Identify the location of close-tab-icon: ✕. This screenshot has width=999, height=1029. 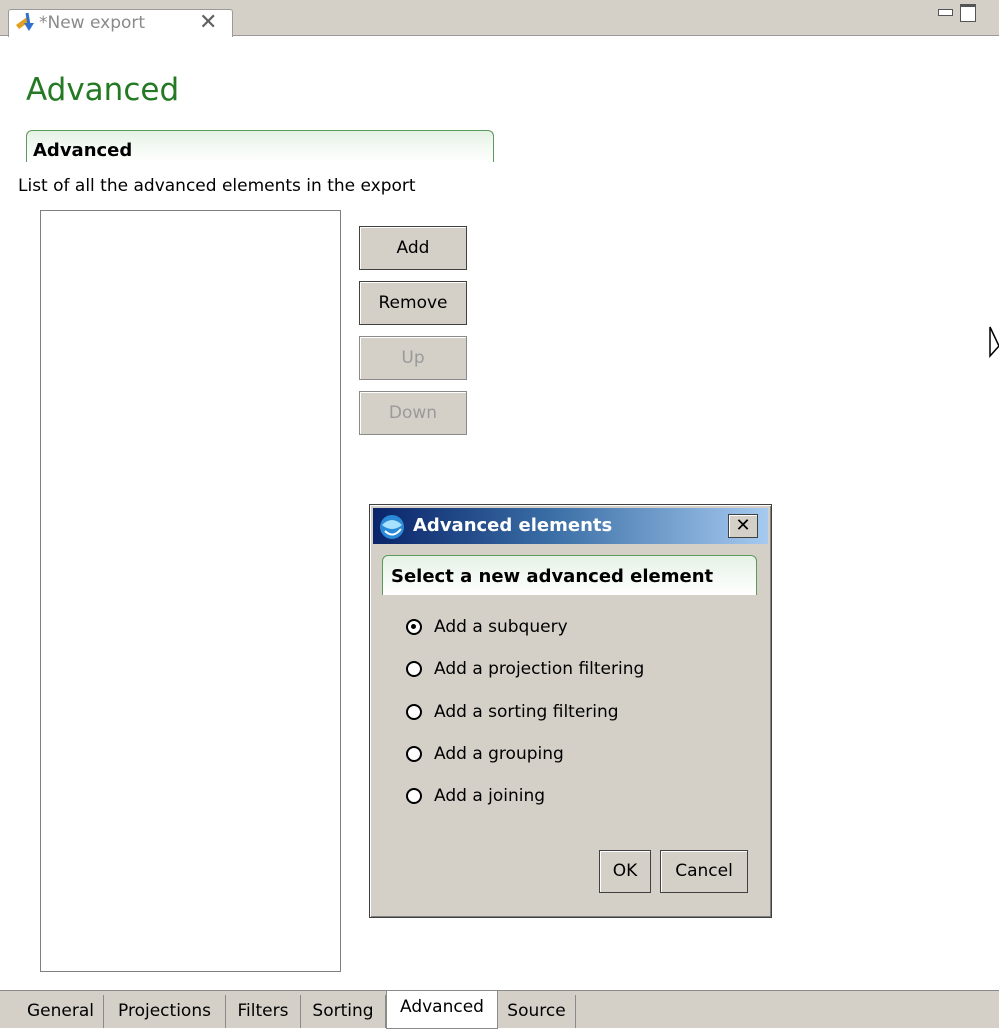
(208, 23).